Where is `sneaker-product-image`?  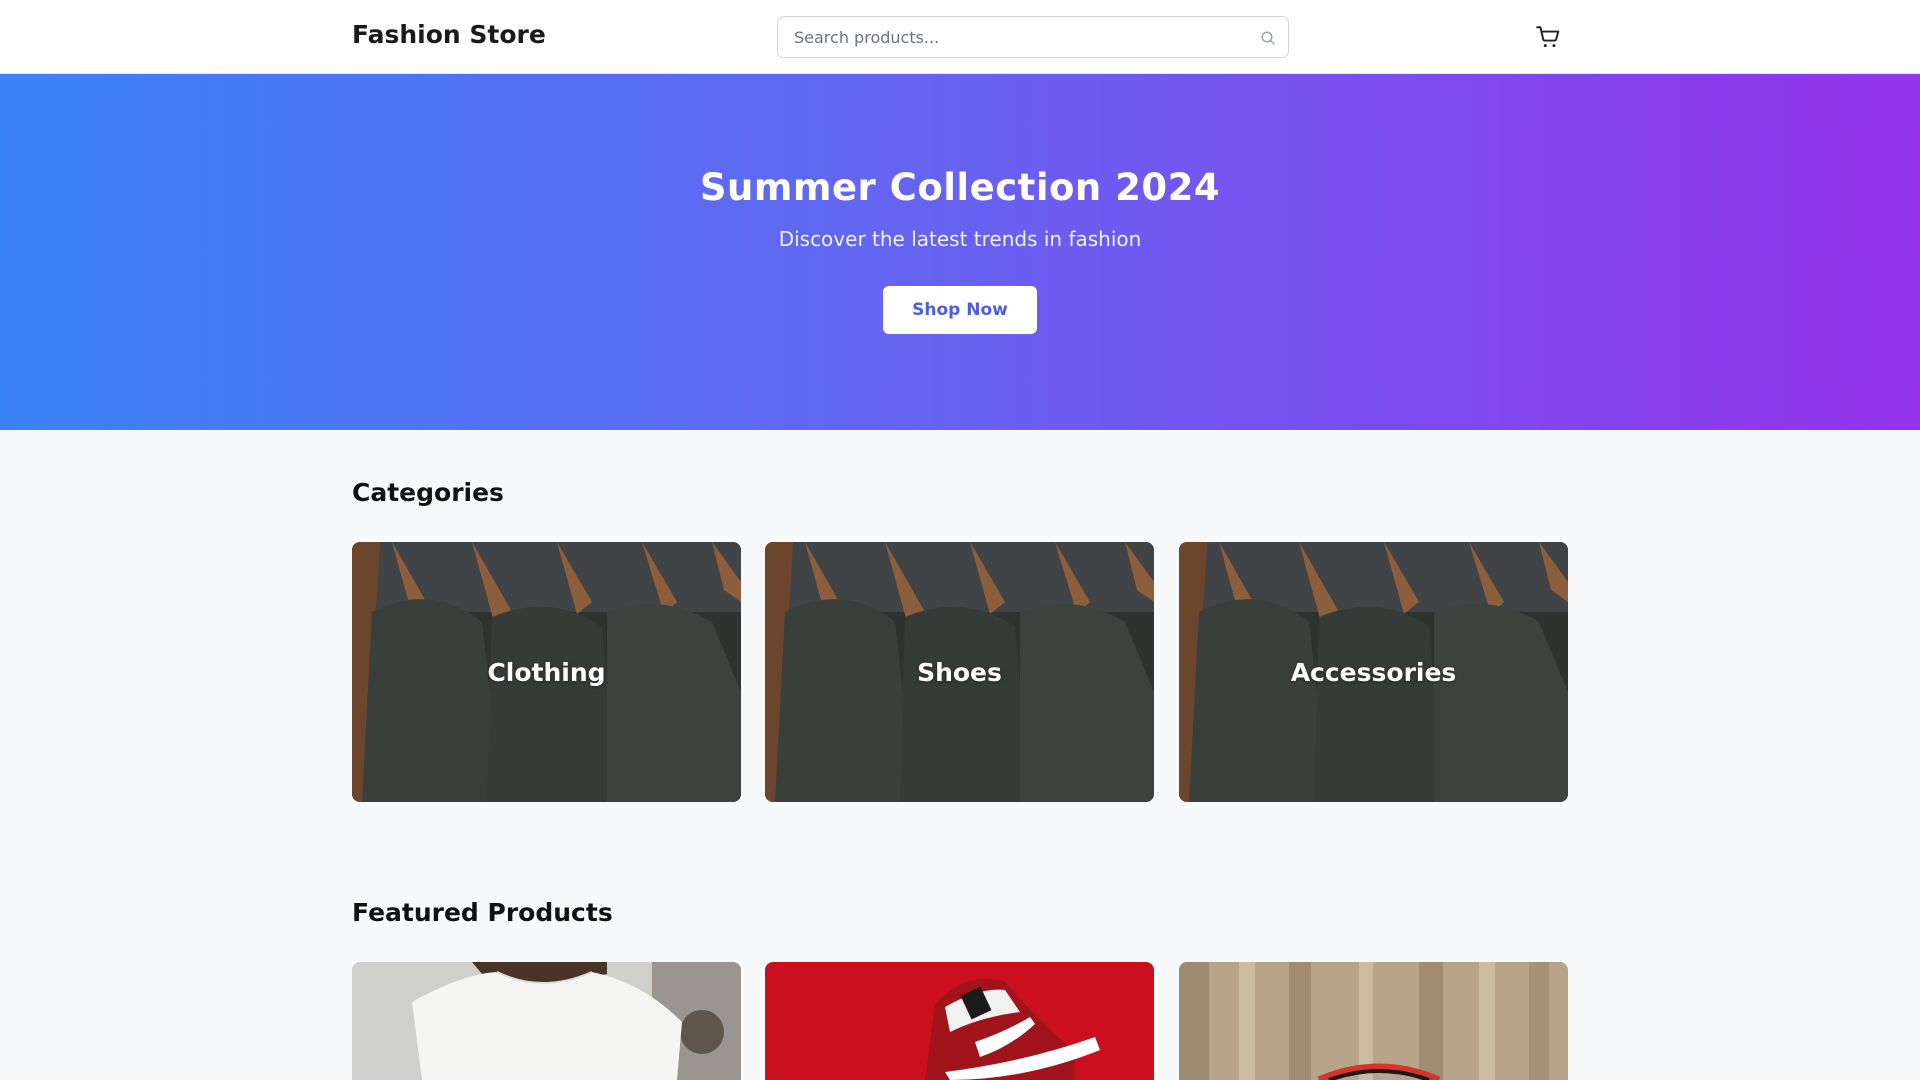
sneaker-product-image is located at coordinates (959, 1021).